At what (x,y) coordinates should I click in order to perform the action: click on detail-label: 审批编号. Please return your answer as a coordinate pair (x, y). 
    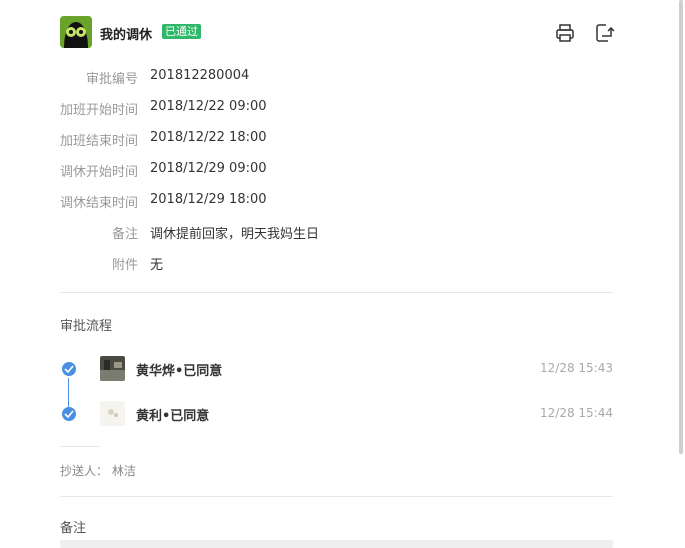
    Looking at the image, I should click on (111, 79).